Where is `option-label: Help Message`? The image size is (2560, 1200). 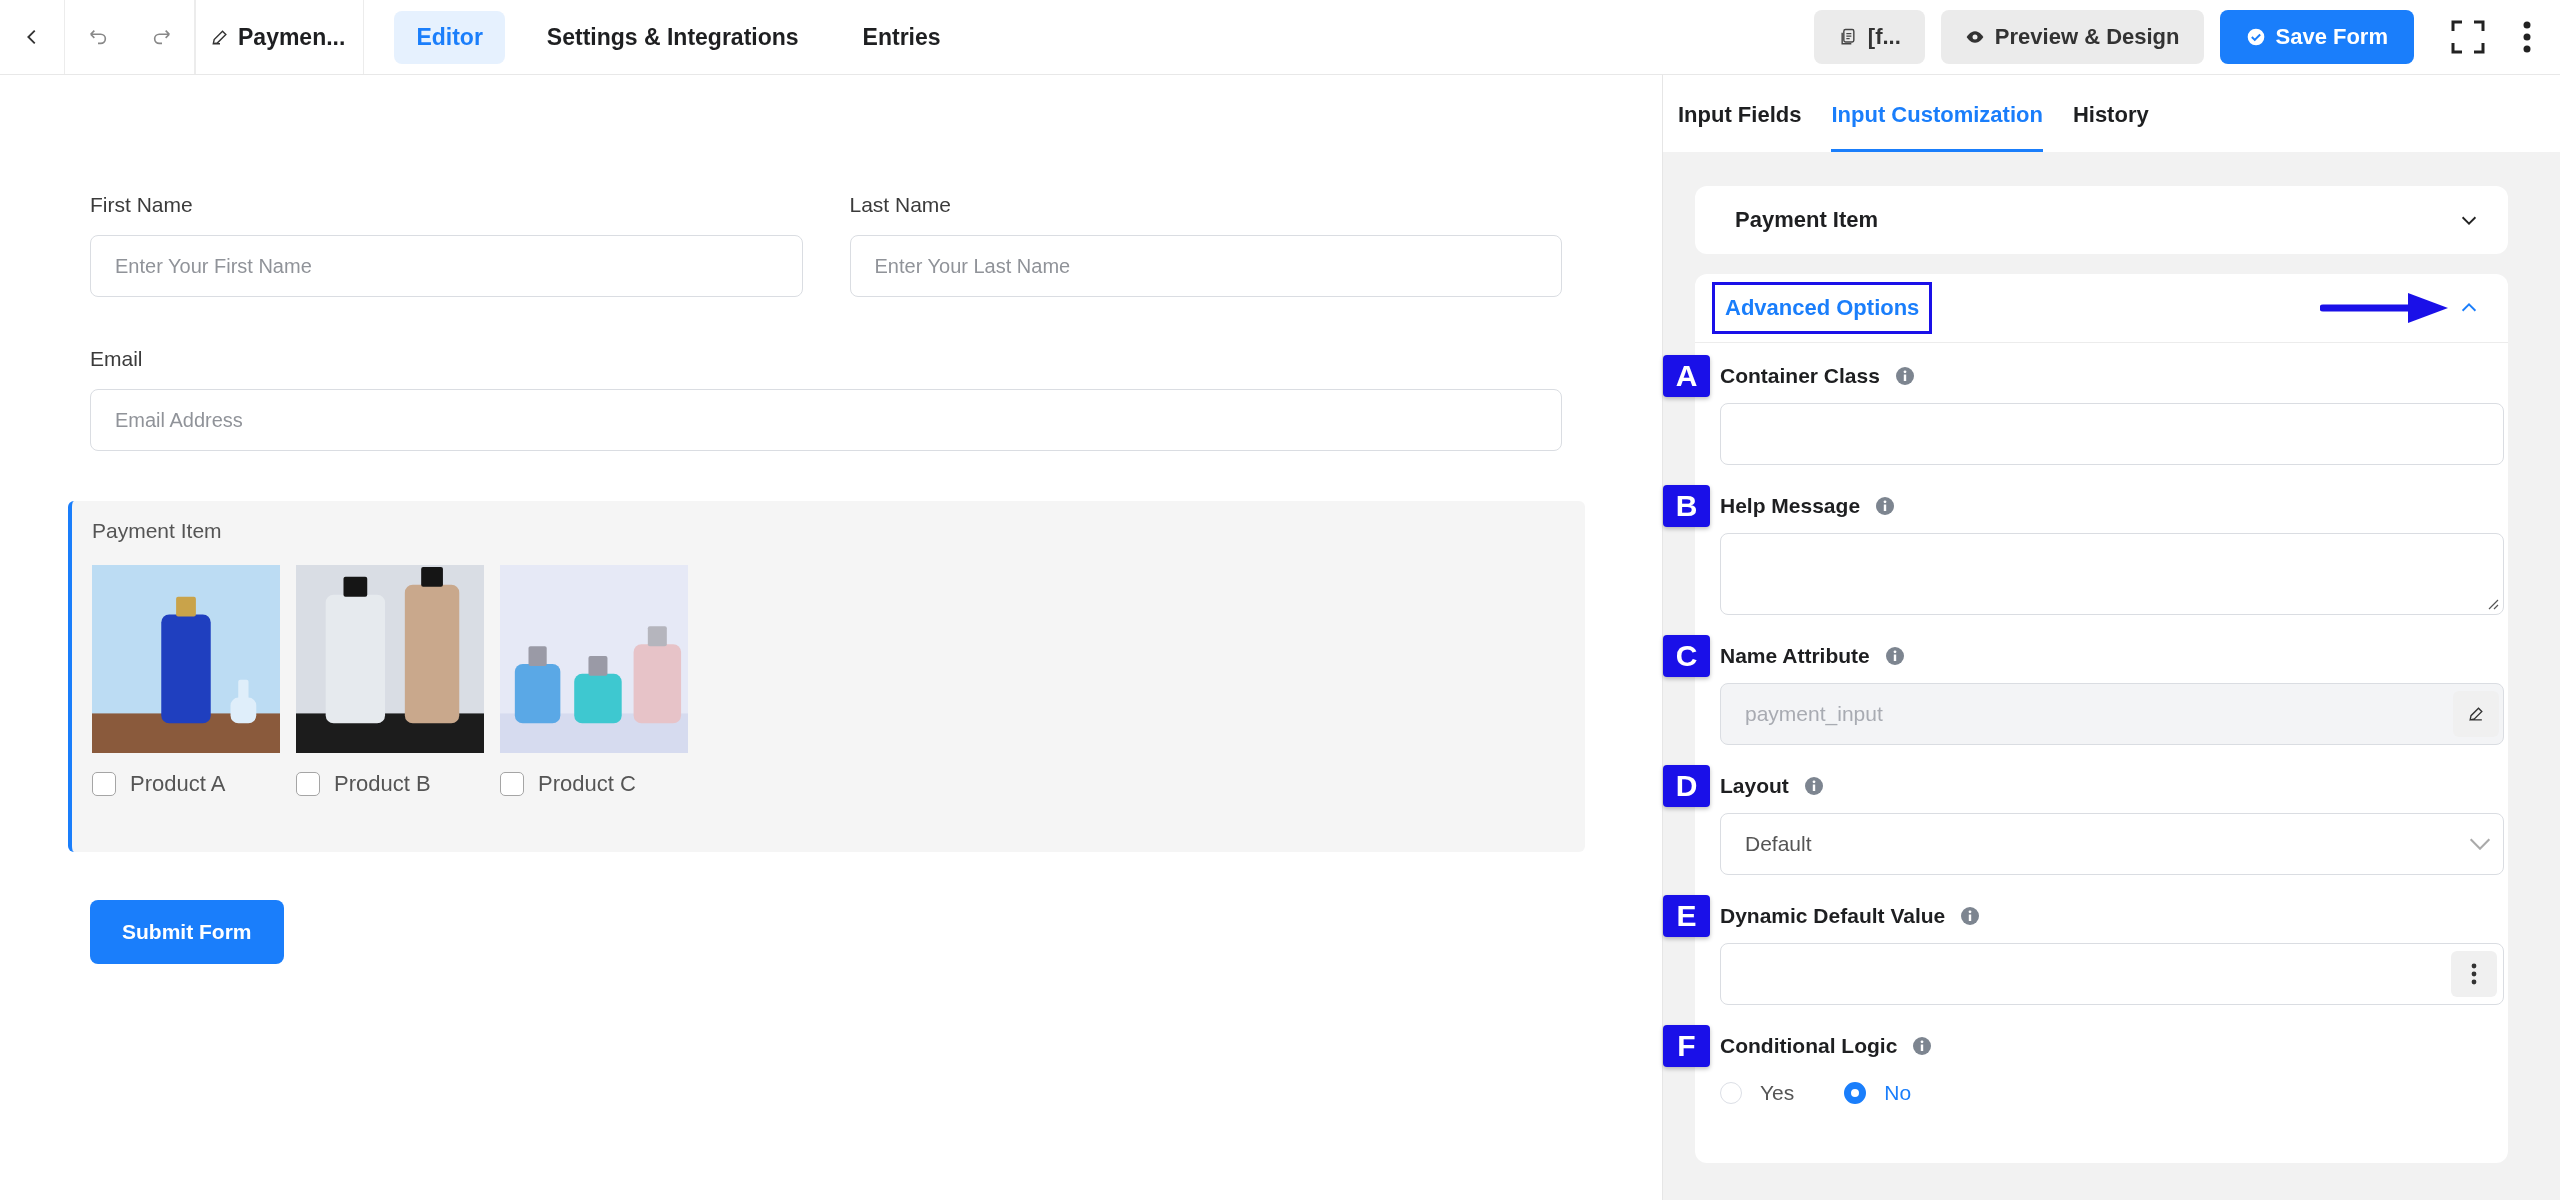 option-label: Help Message is located at coordinates (1790, 506).